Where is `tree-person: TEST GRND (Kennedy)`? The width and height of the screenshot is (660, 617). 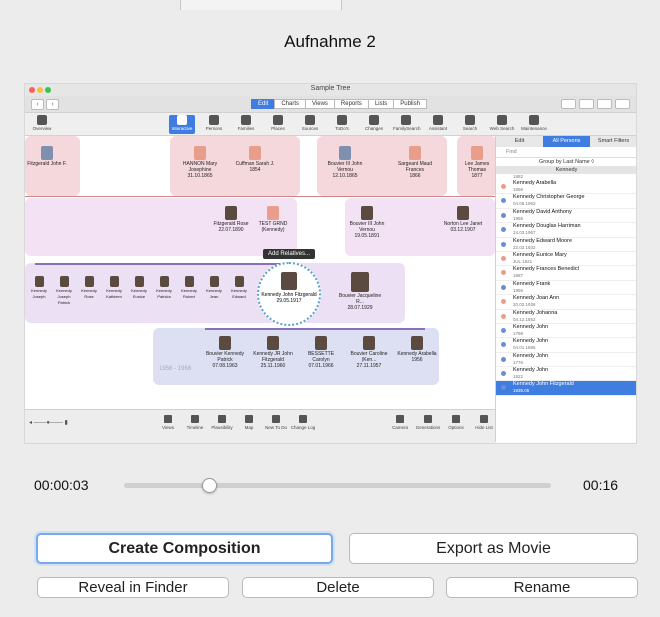 tree-person: TEST GRND (Kennedy) is located at coordinates (273, 219).